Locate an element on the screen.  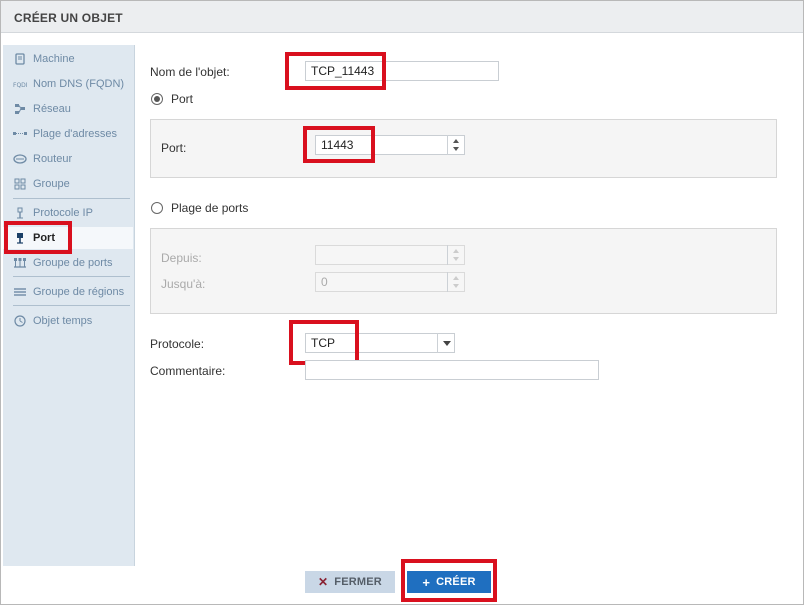
create-button-highlight is located at coordinates (449, 580).